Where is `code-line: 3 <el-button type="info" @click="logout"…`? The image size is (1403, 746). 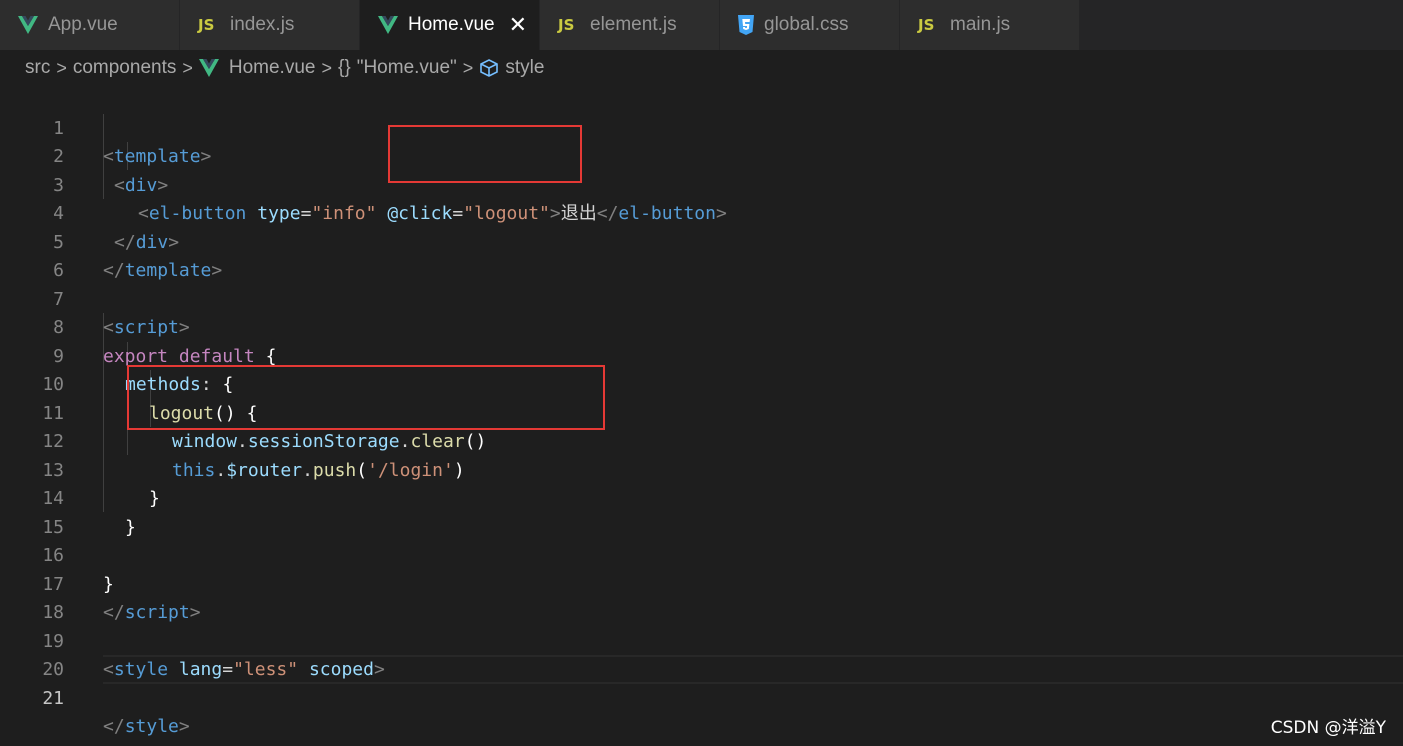 code-line: 3 <el-button type="info" @click="logout"… is located at coordinates (701, 184).